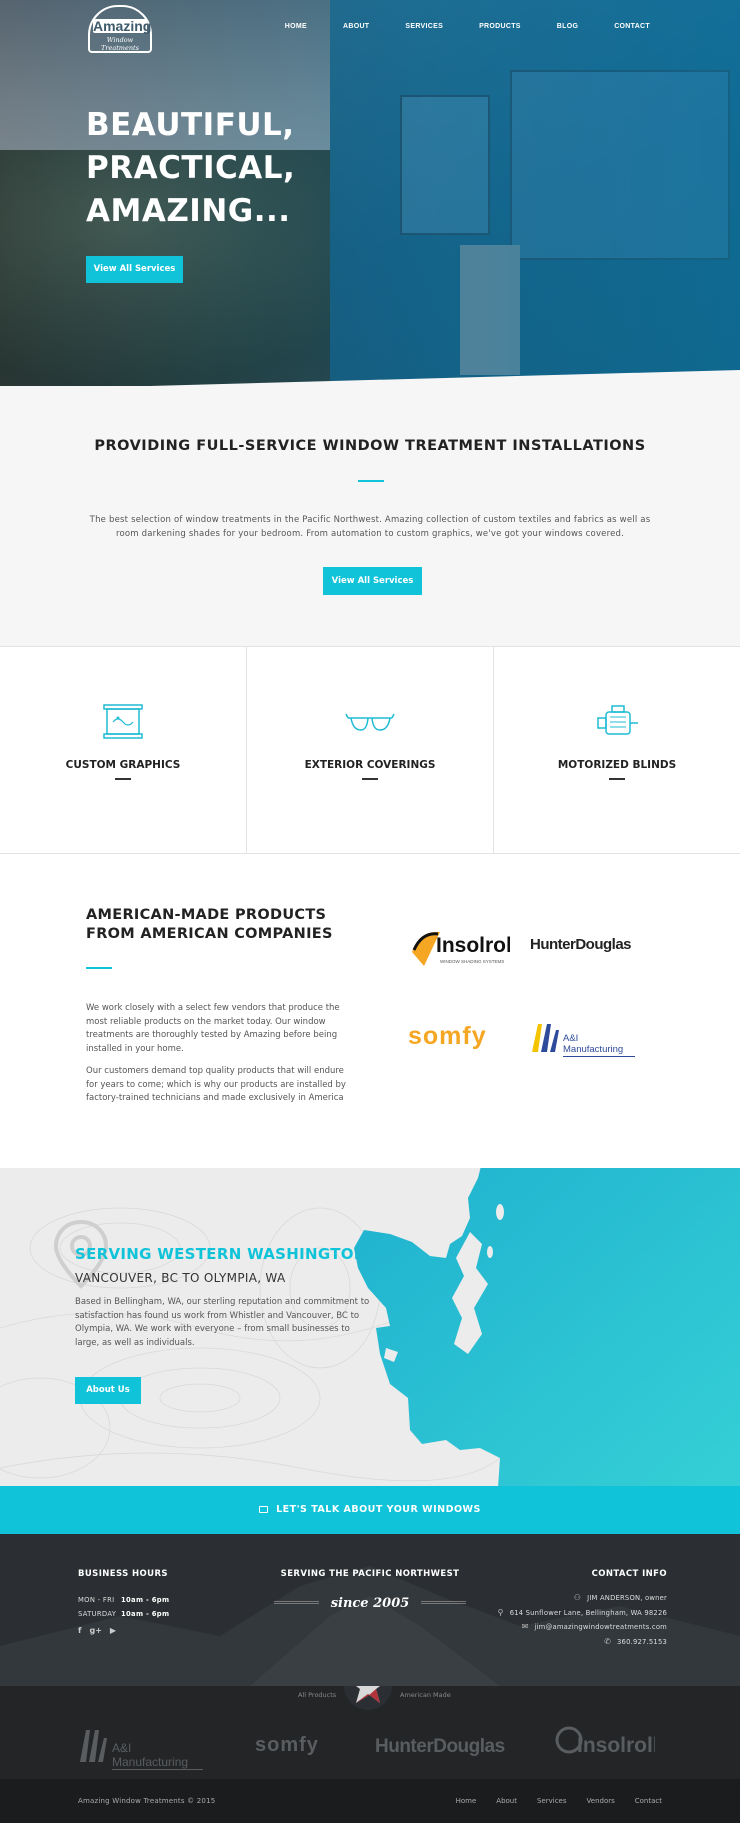  Describe the element at coordinates (500, 26) in the screenshot. I see `nav-products: PRODUCTS` at that location.